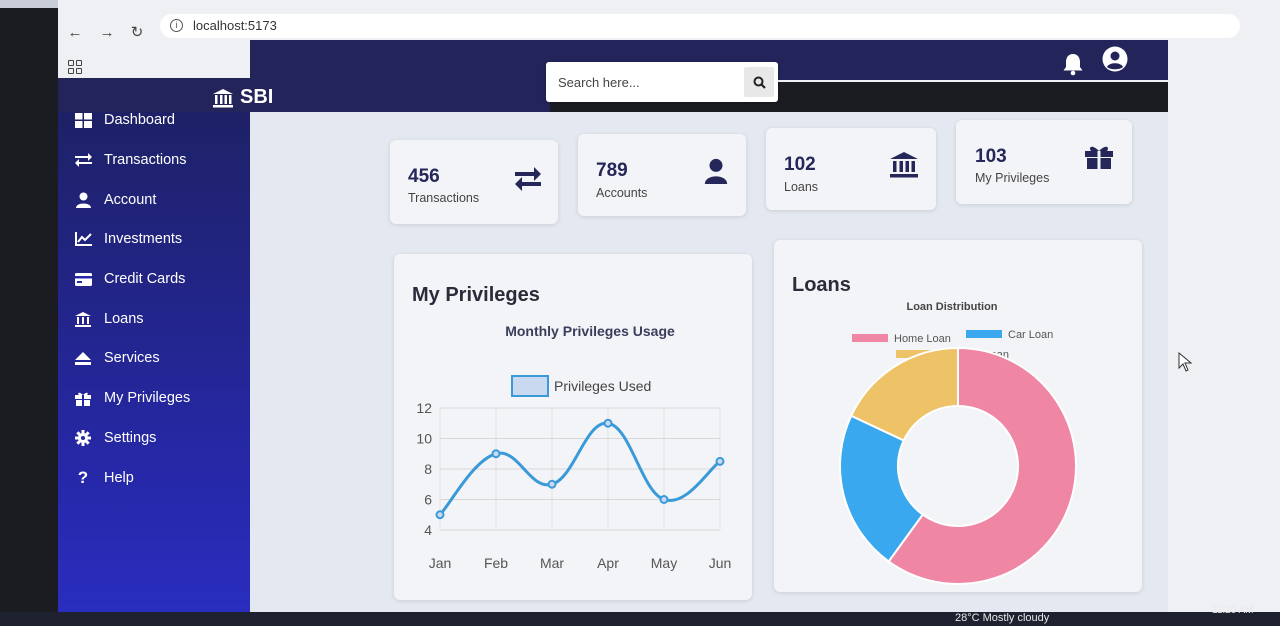  Describe the element at coordinates (428, 469) in the screenshot. I see `y-tick-label: 8` at that location.